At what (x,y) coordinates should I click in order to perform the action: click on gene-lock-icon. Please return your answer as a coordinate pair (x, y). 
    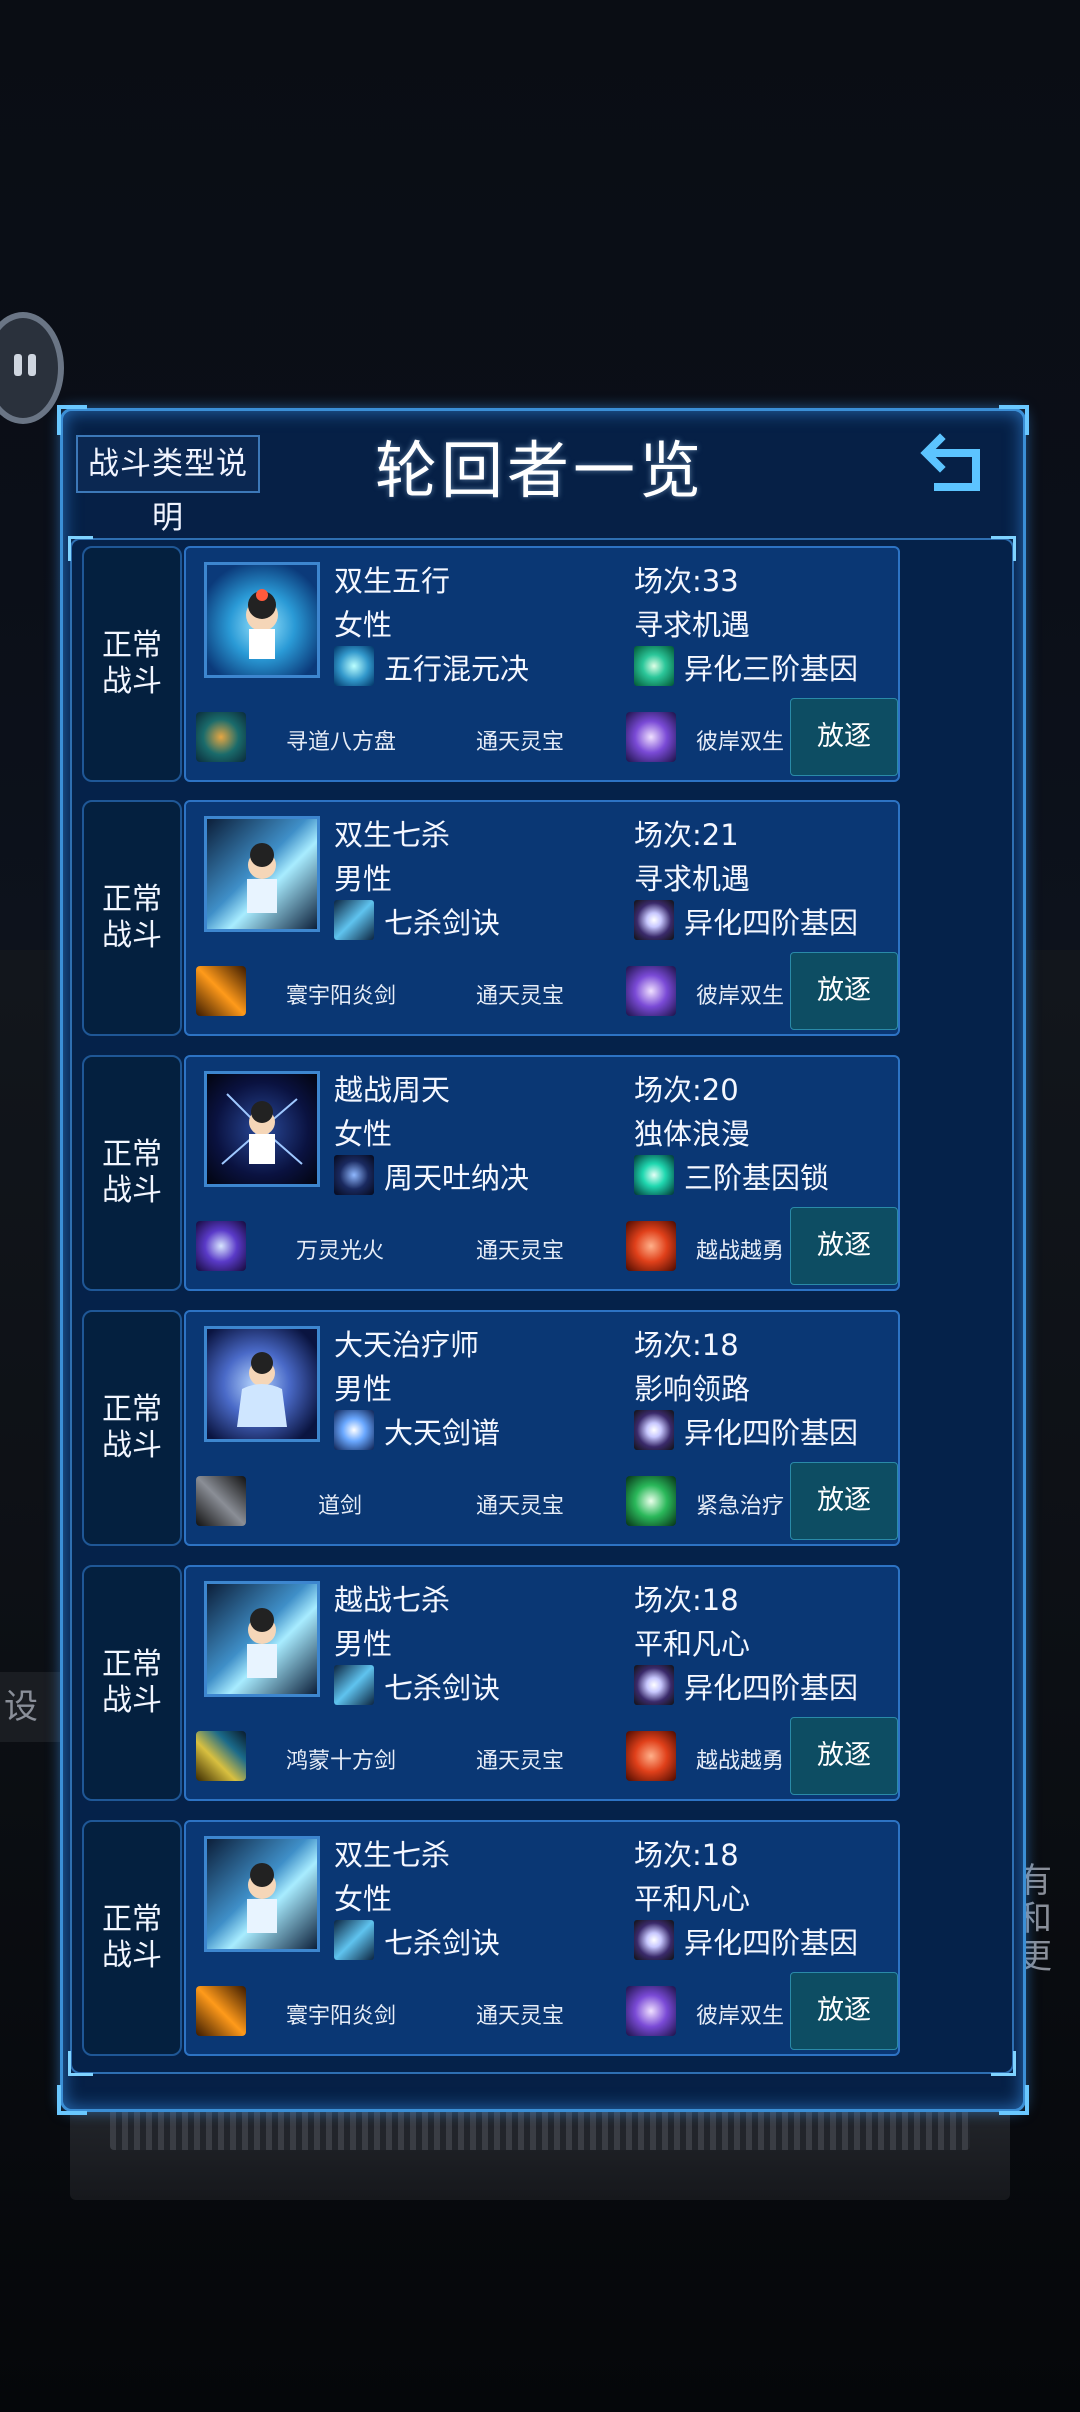
    Looking at the image, I should click on (654, 1175).